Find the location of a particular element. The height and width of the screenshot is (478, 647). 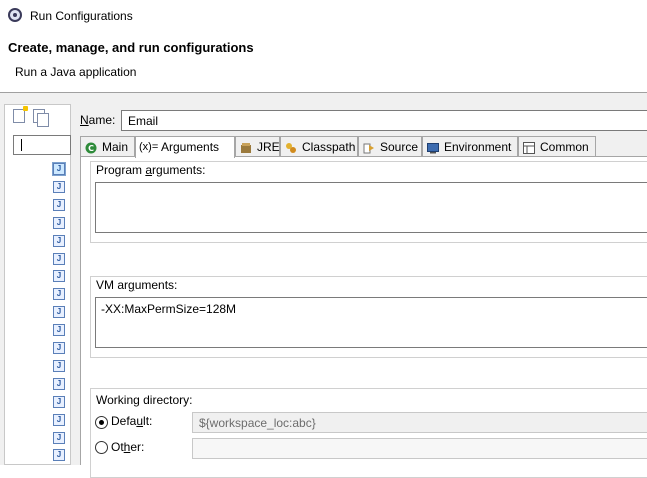

dialog-heading: Create, manage, and run configurations is located at coordinates (131, 47).